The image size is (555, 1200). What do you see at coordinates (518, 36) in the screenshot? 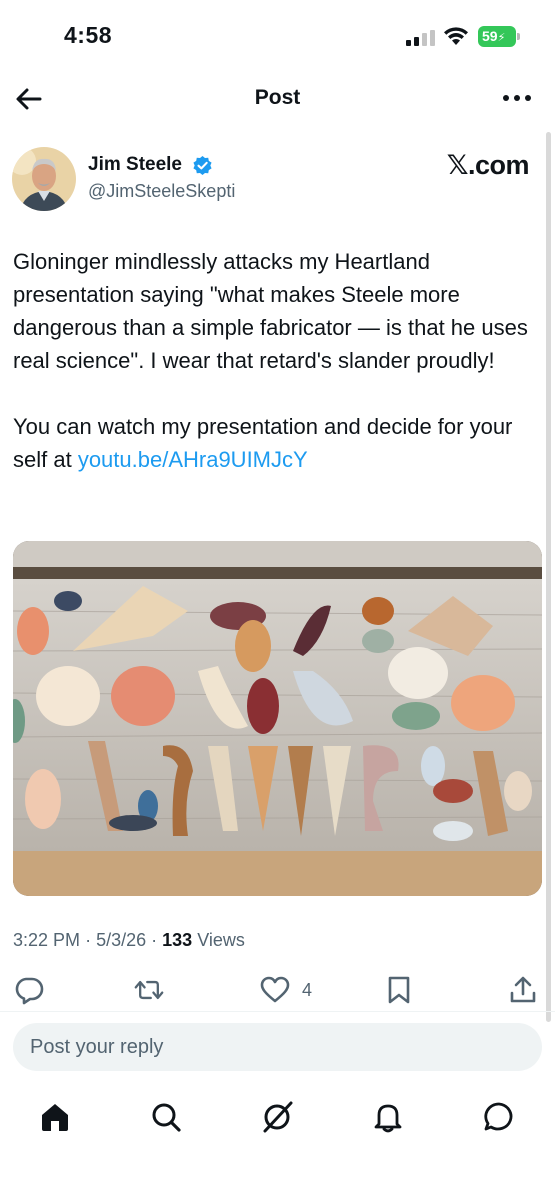
I see `battery-nub` at bounding box center [518, 36].